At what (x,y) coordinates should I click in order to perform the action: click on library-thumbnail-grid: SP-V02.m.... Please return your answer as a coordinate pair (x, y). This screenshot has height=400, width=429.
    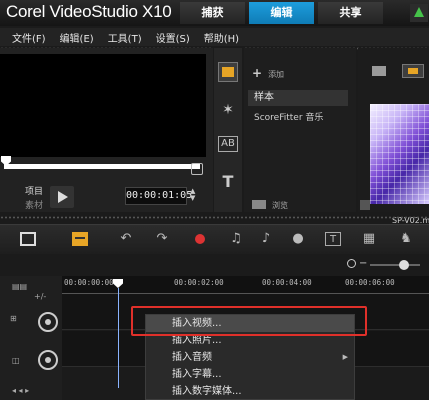
    Looking at the image, I should click on (393, 136).